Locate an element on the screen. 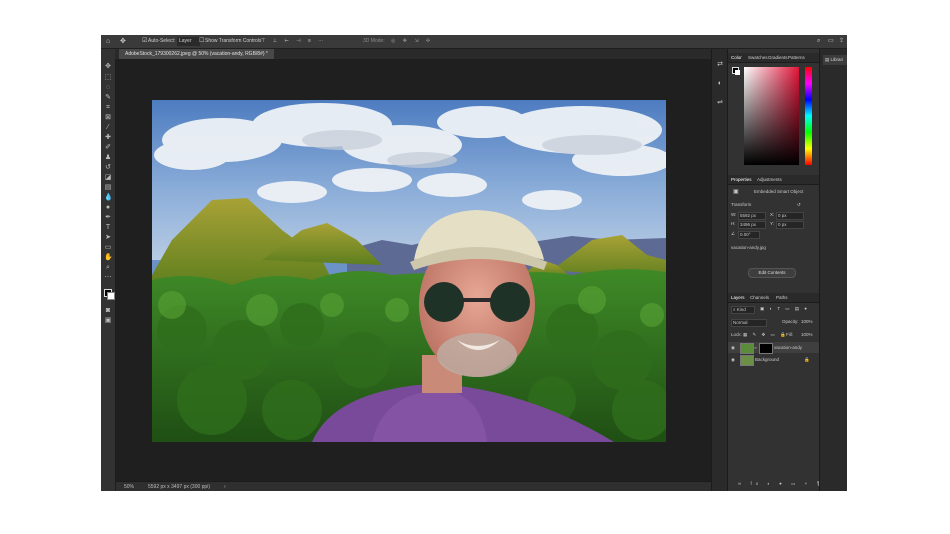 The width and height of the screenshot is (950, 534). y-field: 0 px is located at coordinates (790, 225).